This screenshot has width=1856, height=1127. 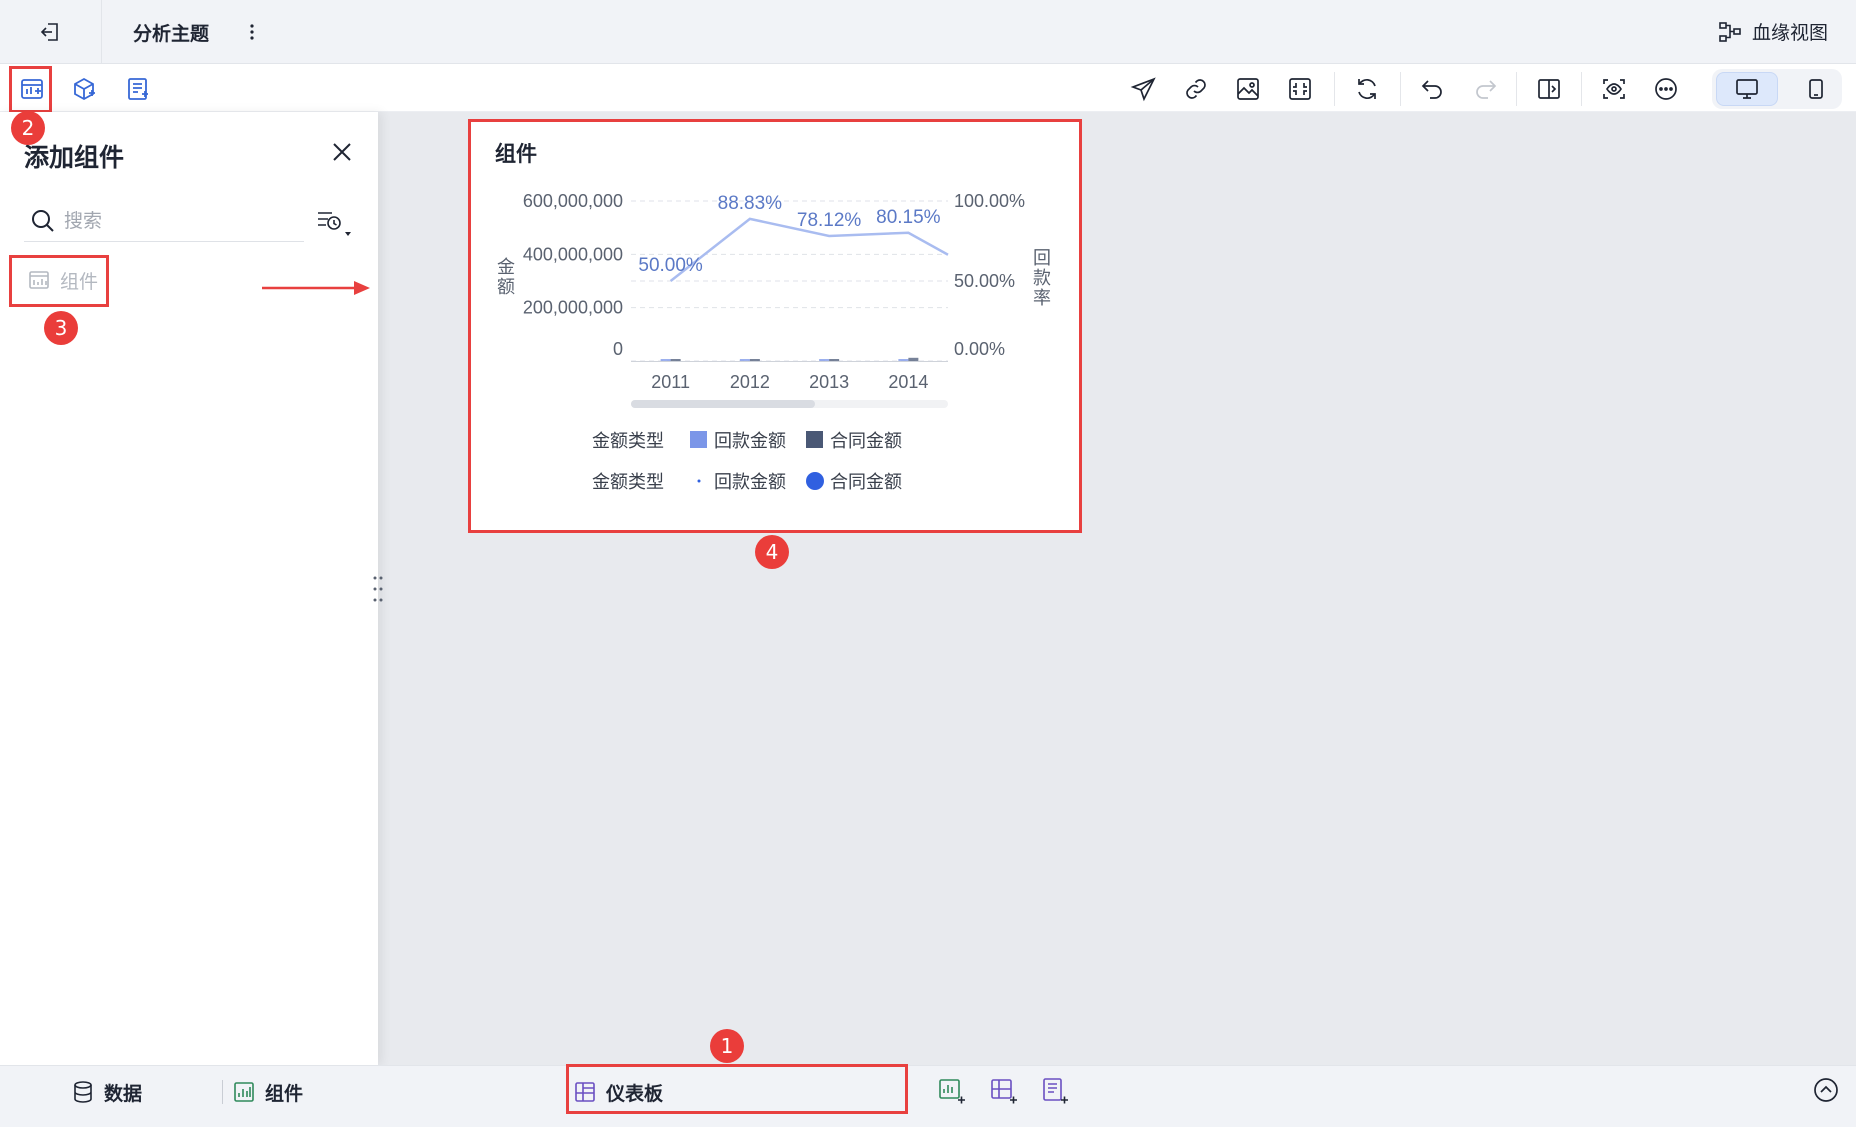 What do you see at coordinates (979, 349) in the screenshot?
I see `y2-tick-label: 0.00%` at bounding box center [979, 349].